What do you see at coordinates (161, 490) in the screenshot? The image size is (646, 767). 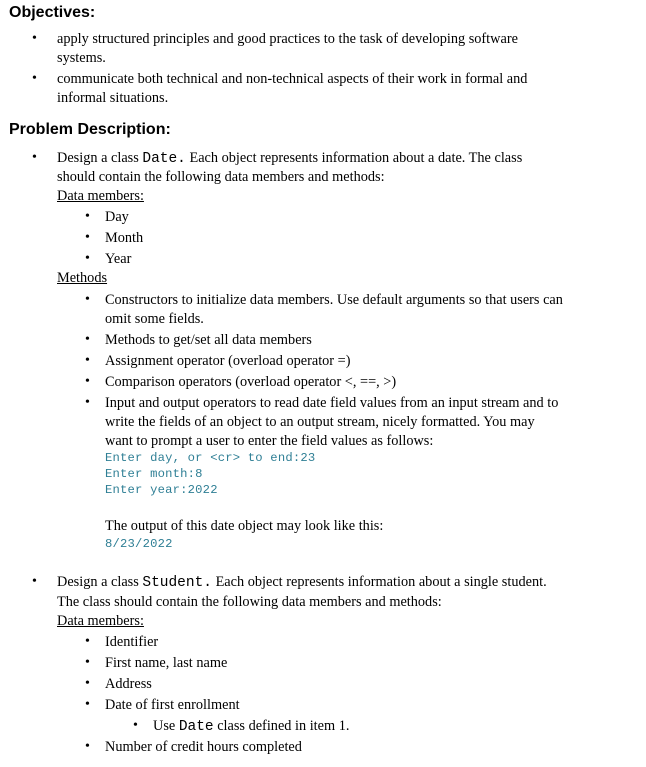 I see `console-prompt-year: Enter year:2022` at bounding box center [161, 490].